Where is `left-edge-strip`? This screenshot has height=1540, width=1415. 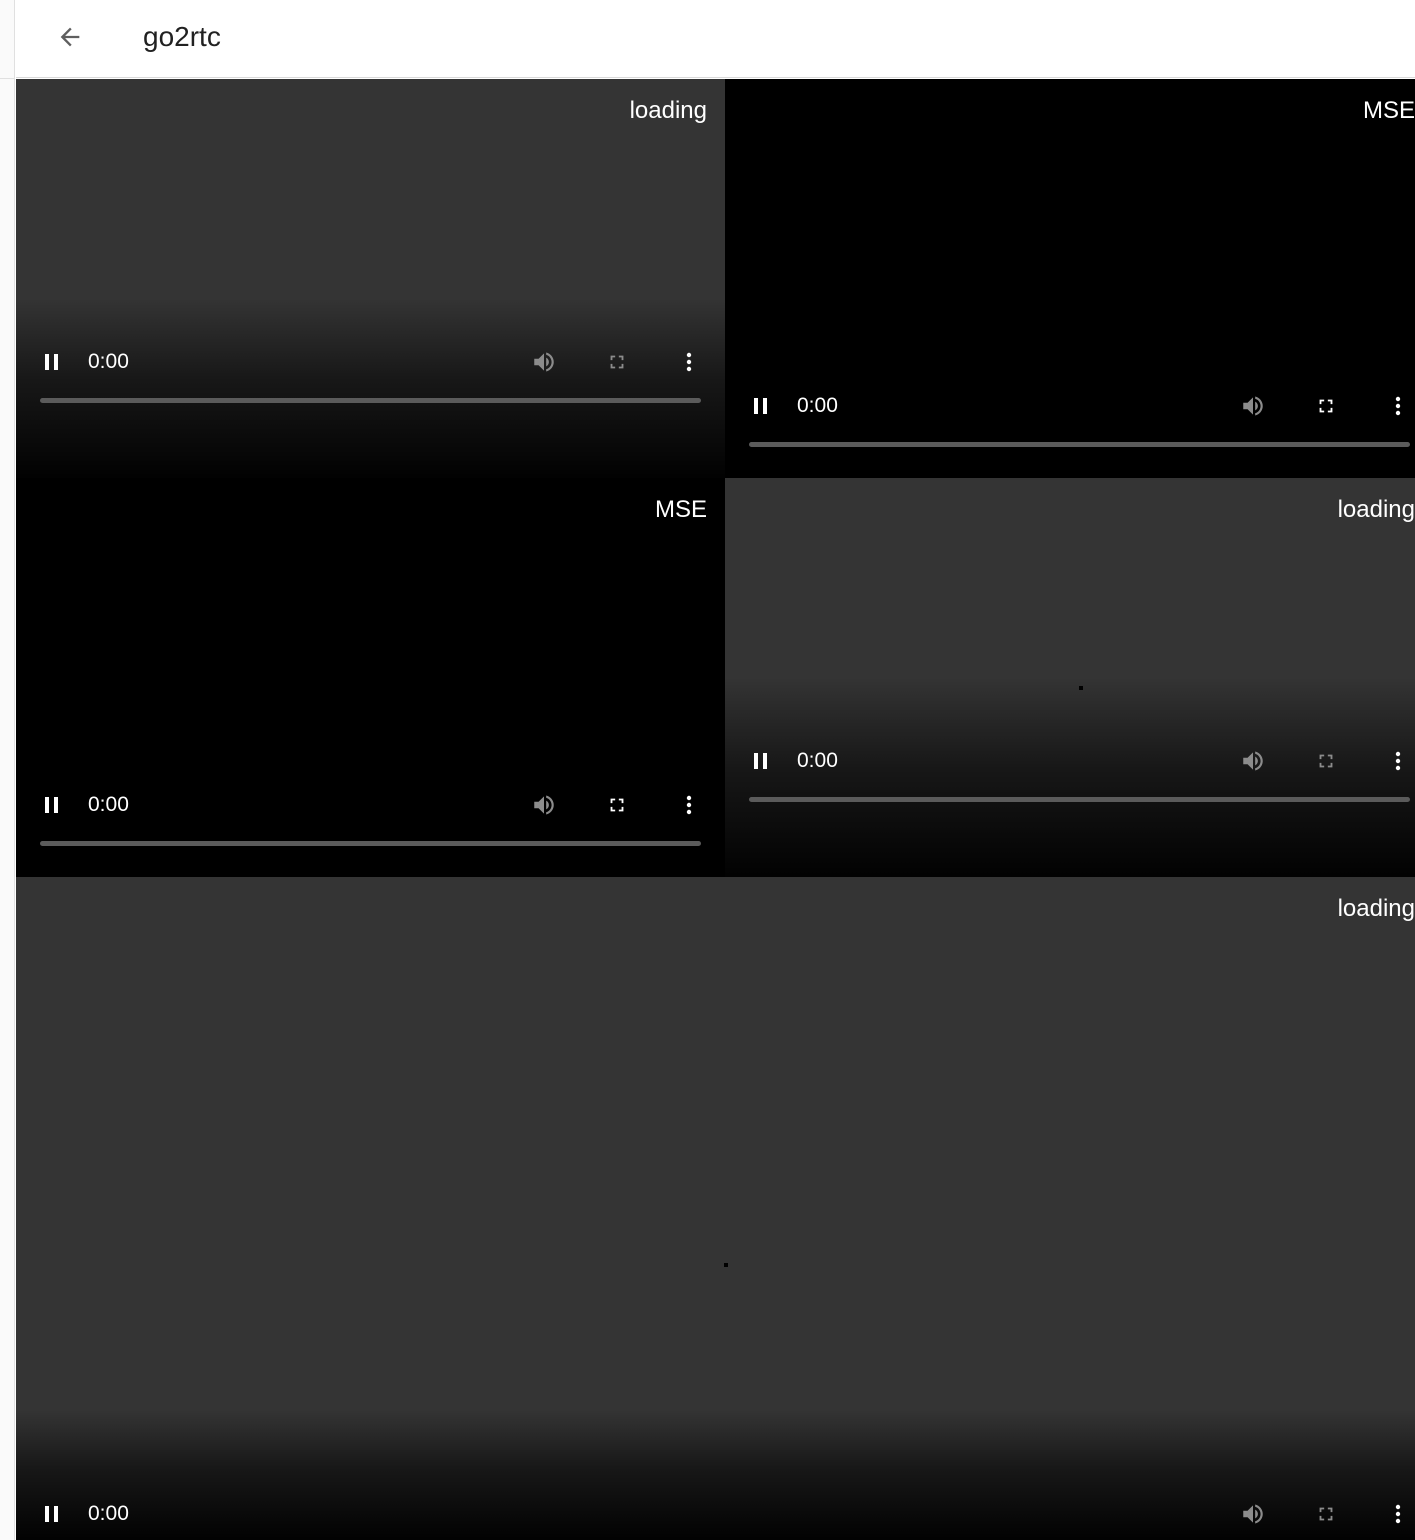 left-edge-strip is located at coordinates (7, 770).